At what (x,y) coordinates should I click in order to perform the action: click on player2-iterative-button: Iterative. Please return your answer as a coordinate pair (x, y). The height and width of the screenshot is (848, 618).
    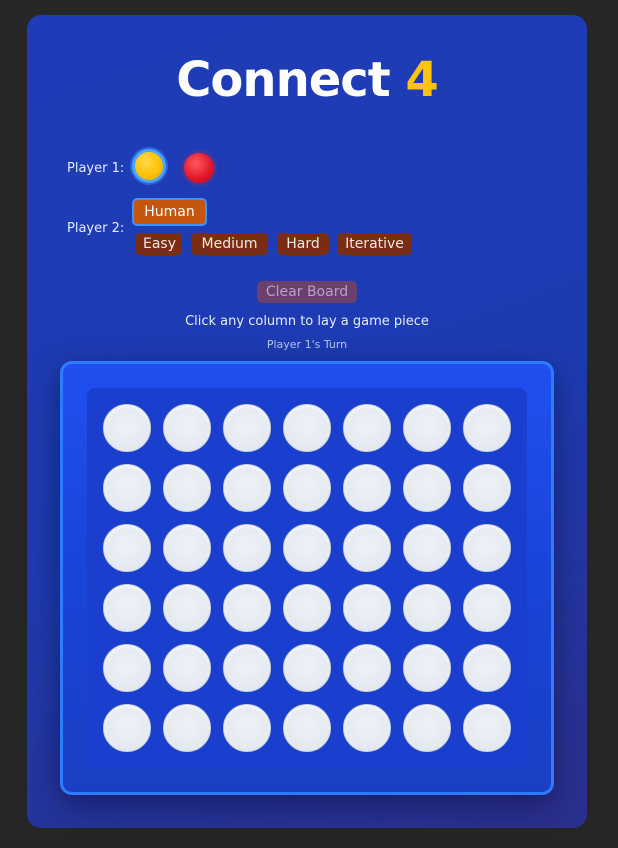
    Looking at the image, I should click on (374, 244).